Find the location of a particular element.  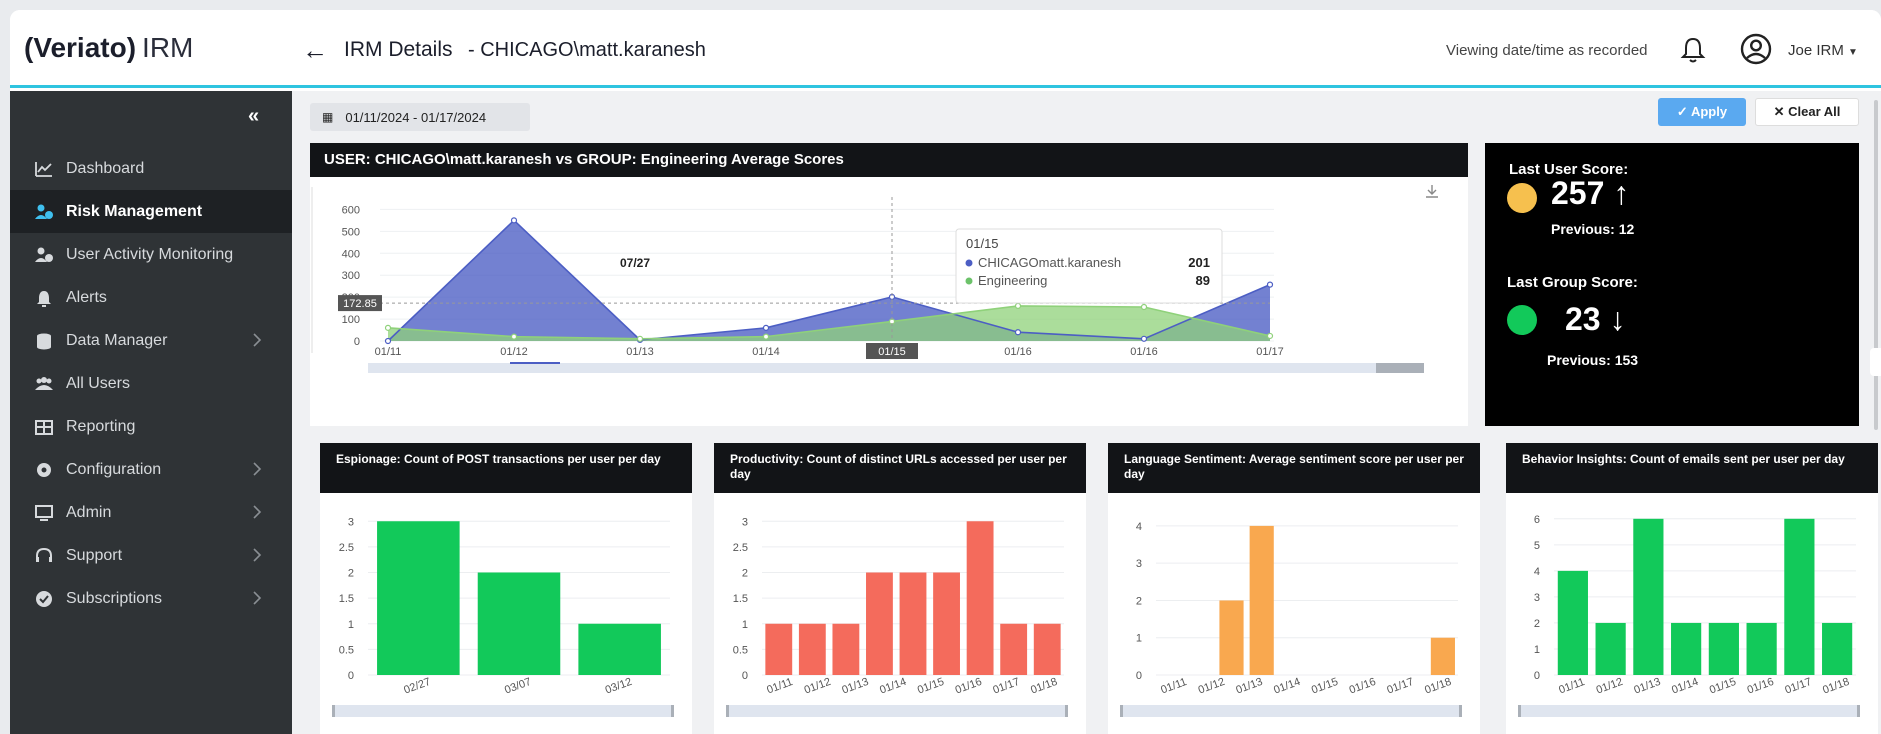

logo-brand: Veriato is located at coordinates (80, 47).